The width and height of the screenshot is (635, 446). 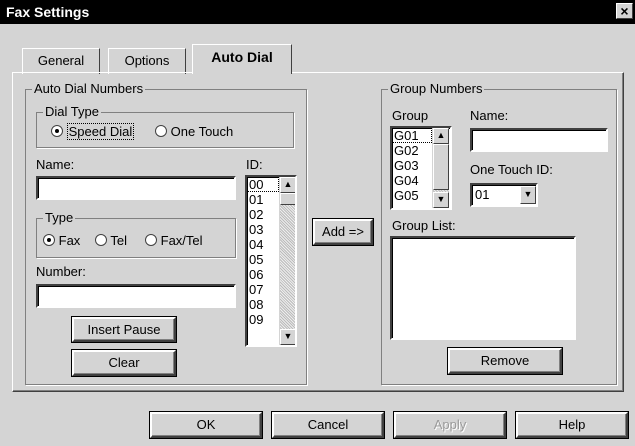 What do you see at coordinates (412, 180) in the screenshot?
I see `list-item: G04` at bounding box center [412, 180].